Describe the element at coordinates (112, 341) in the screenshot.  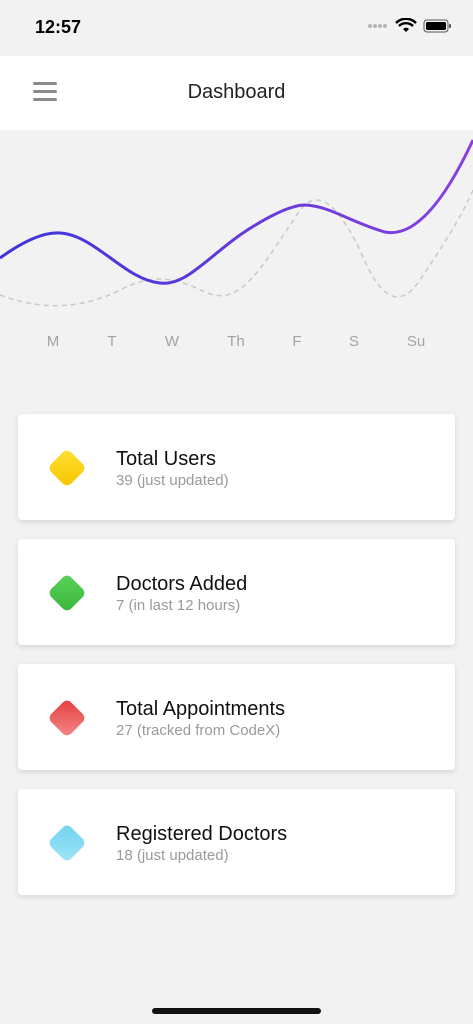
I see `chart-x-tick-label: T` at that location.